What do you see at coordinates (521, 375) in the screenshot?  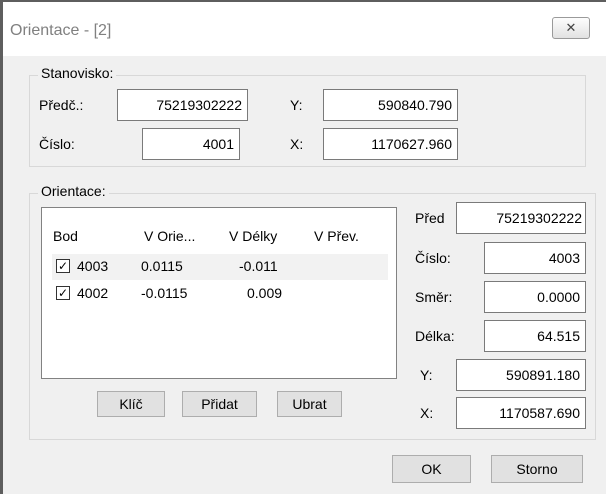 I see `y-orient-field: 590891.180` at bounding box center [521, 375].